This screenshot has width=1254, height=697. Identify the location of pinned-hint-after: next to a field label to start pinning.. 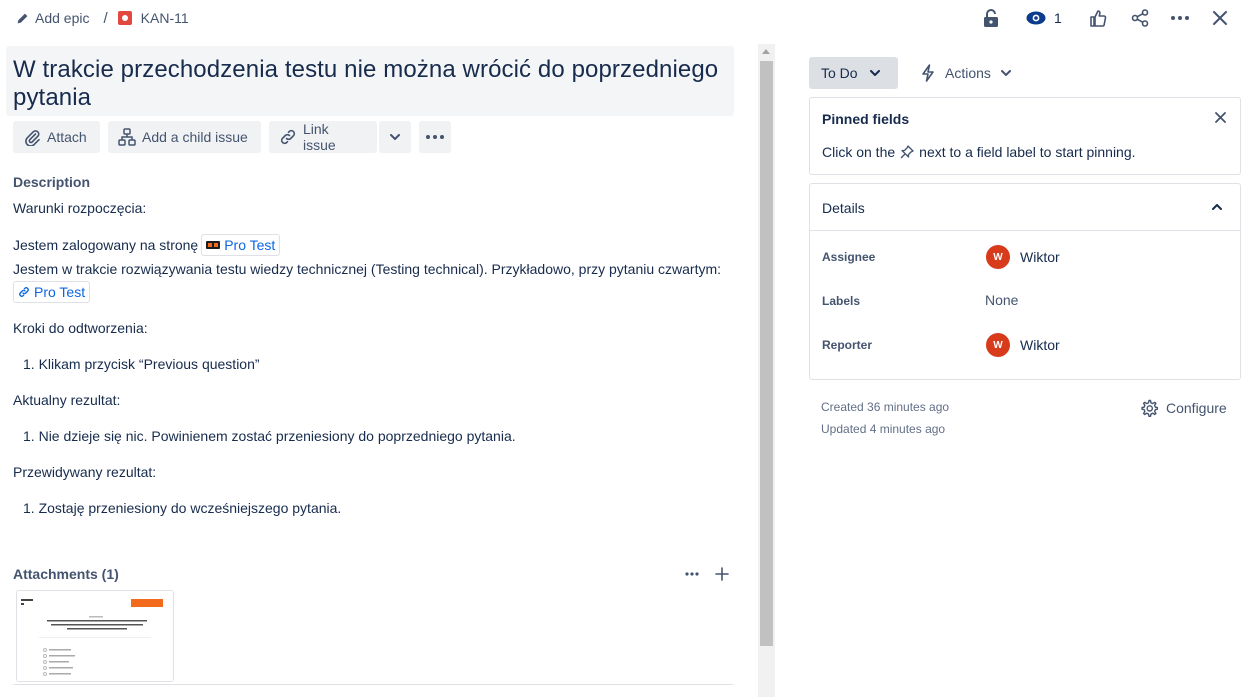
(1027, 152).